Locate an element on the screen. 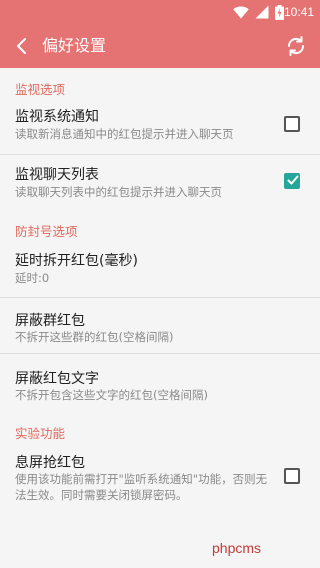 This screenshot has width=320, height=568. section-header-experimental: 实验功能 is located at coordinates (40, 433).